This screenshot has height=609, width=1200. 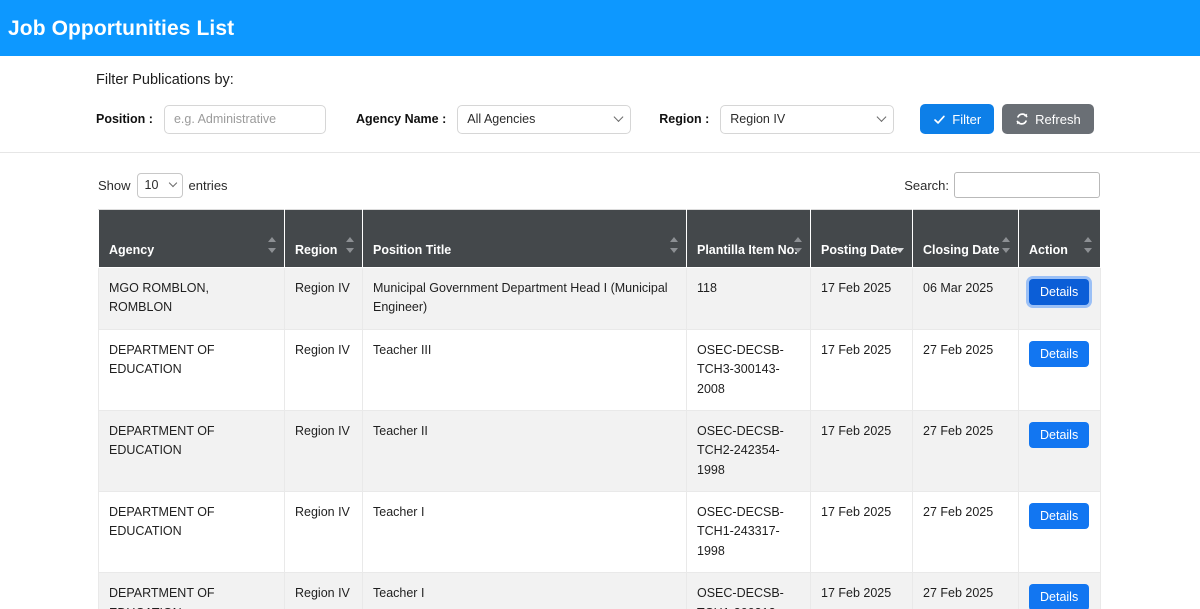 I want to click on search-input, so click(x=1027, y=185).